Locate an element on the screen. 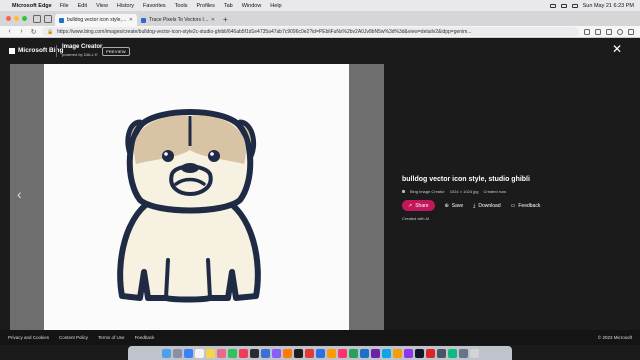  close-window-icon is located at coordinates (8, 18).